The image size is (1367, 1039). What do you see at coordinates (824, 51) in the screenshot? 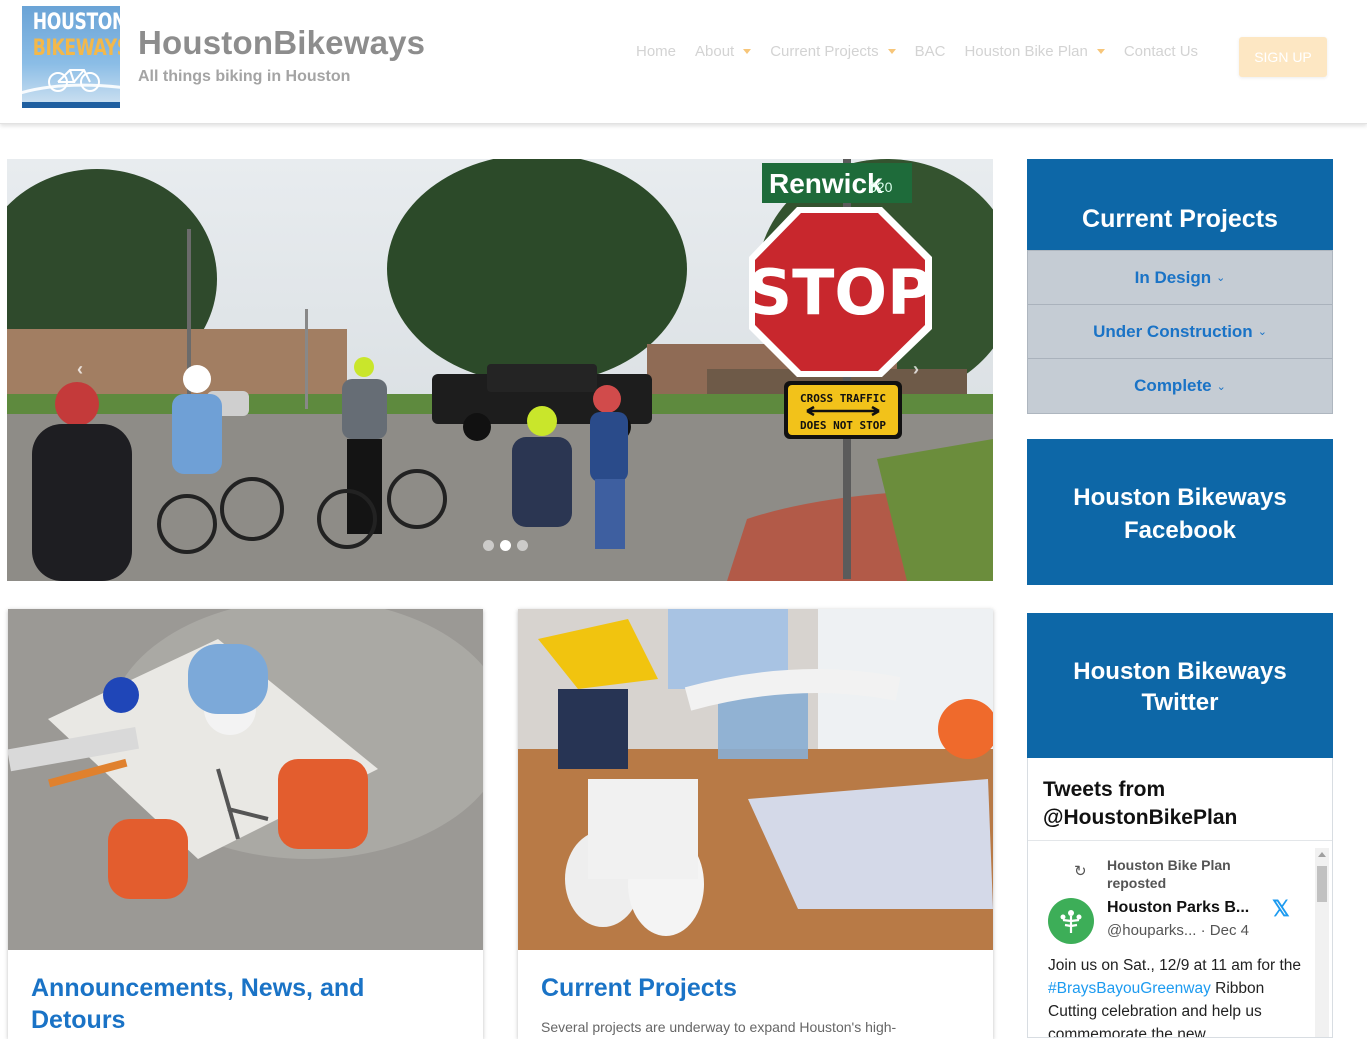
I see `nav-label: Current Projects` at bounding box center [824, 51].